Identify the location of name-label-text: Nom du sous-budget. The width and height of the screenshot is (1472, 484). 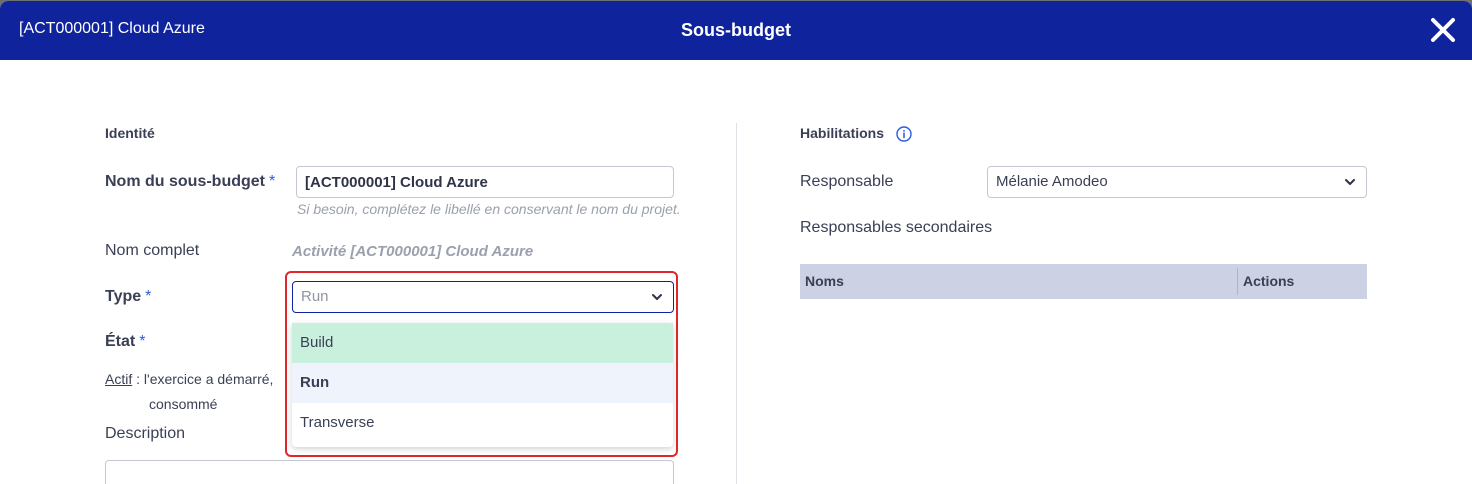
(185, 181).